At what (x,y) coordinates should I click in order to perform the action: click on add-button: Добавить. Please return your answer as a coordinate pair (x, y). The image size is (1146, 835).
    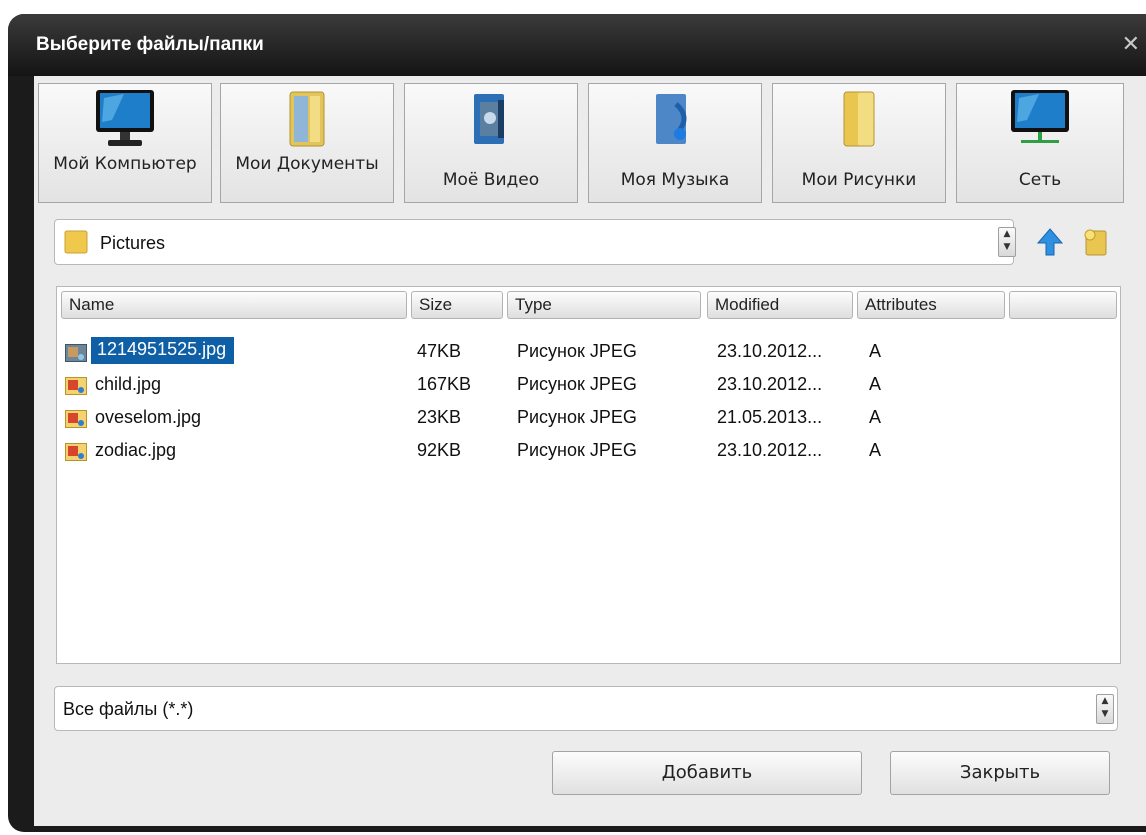
    Looking at the image, I should click on (707, 773).